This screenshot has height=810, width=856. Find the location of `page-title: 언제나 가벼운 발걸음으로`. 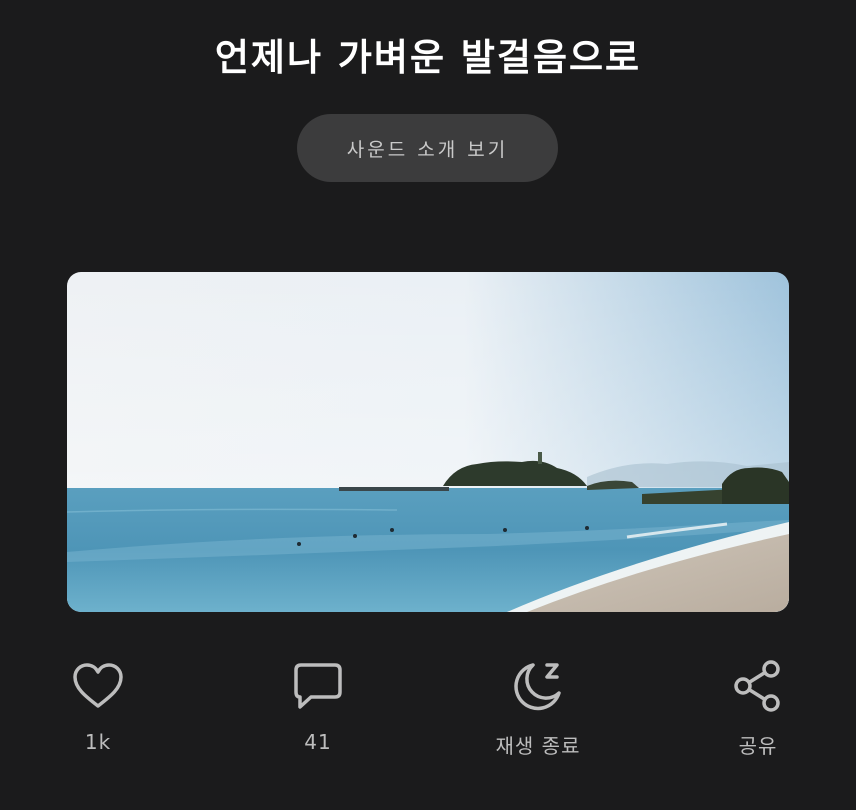

page-title: 언제나 가벼운 발걸음으로 is located at coordinates (428, 57).